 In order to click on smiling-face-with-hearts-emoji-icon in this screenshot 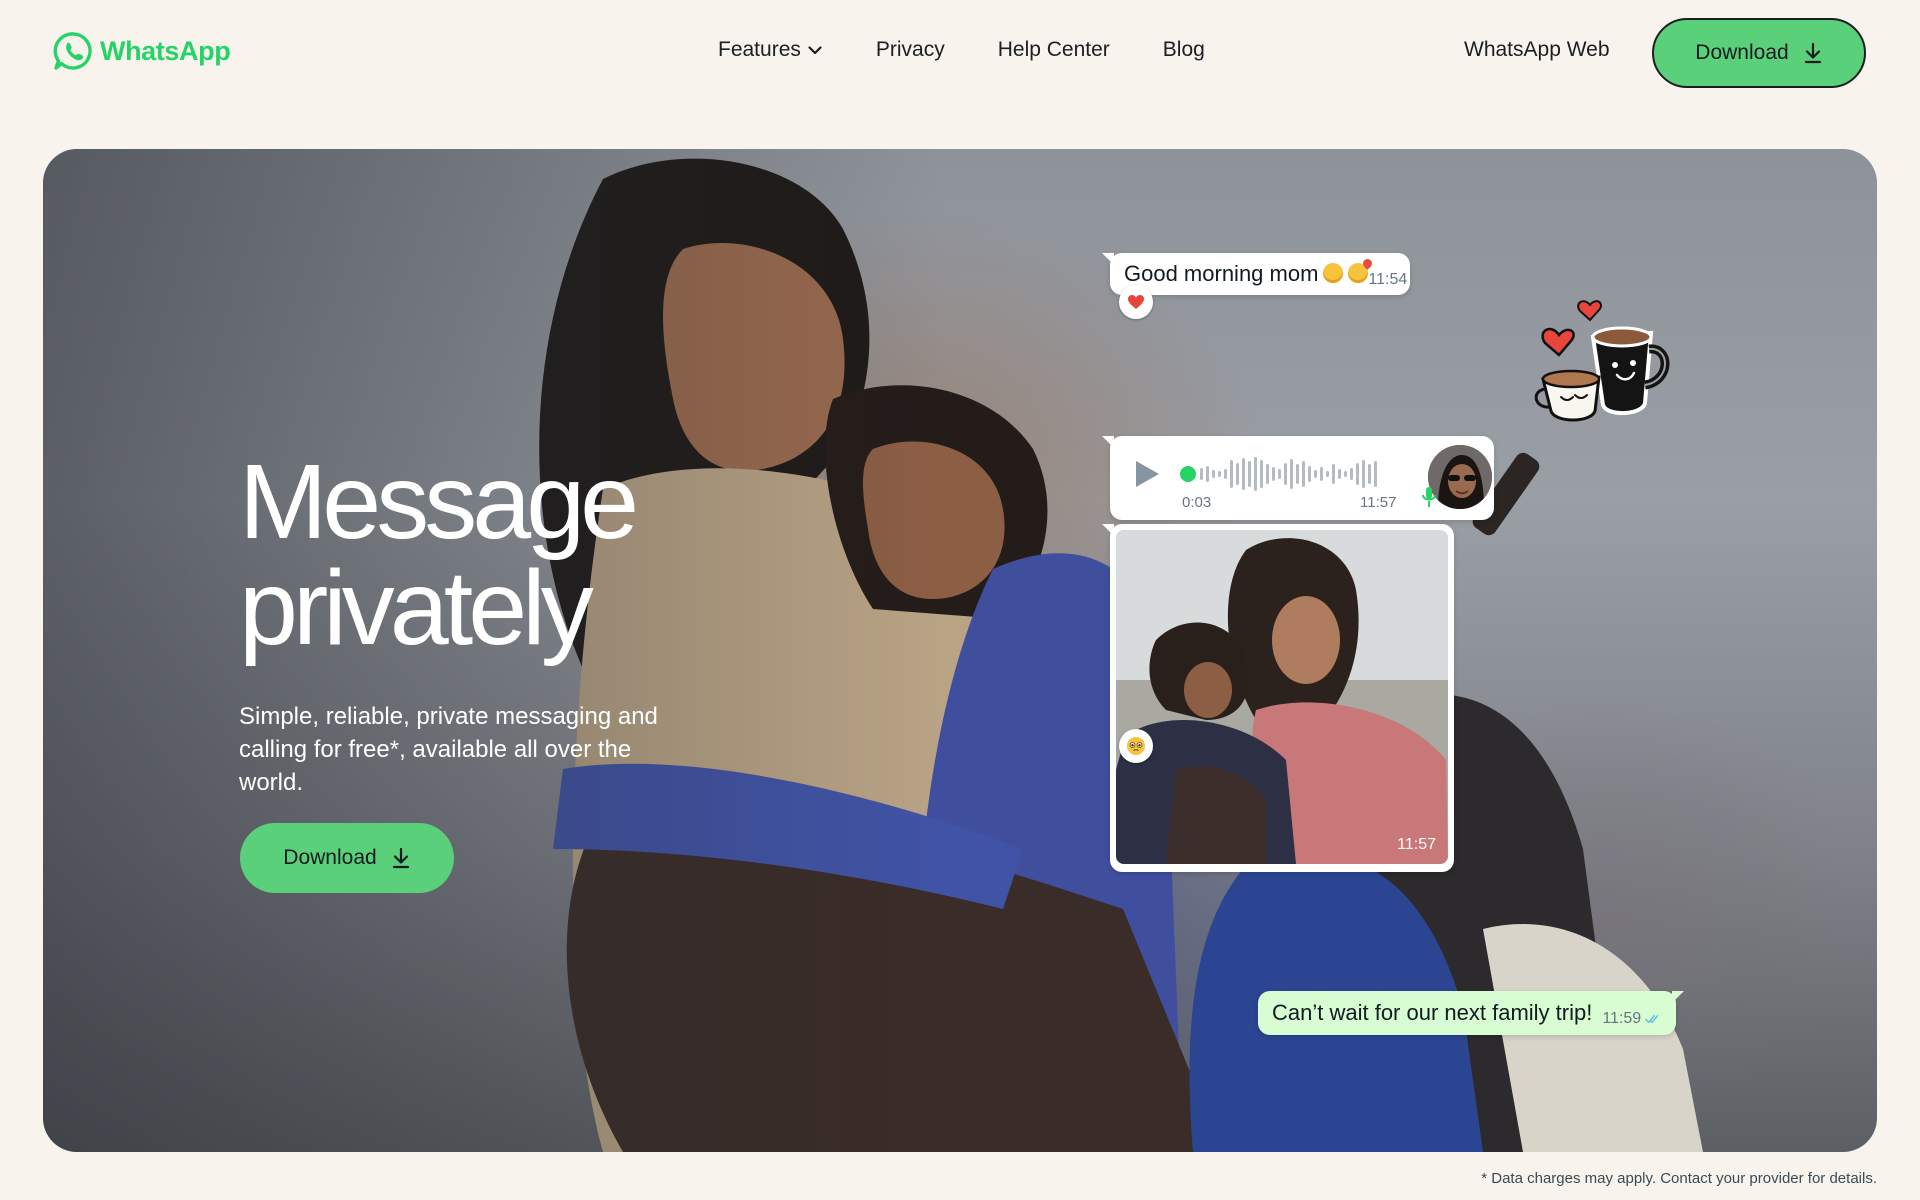, I will do `click(1358, 273)`.